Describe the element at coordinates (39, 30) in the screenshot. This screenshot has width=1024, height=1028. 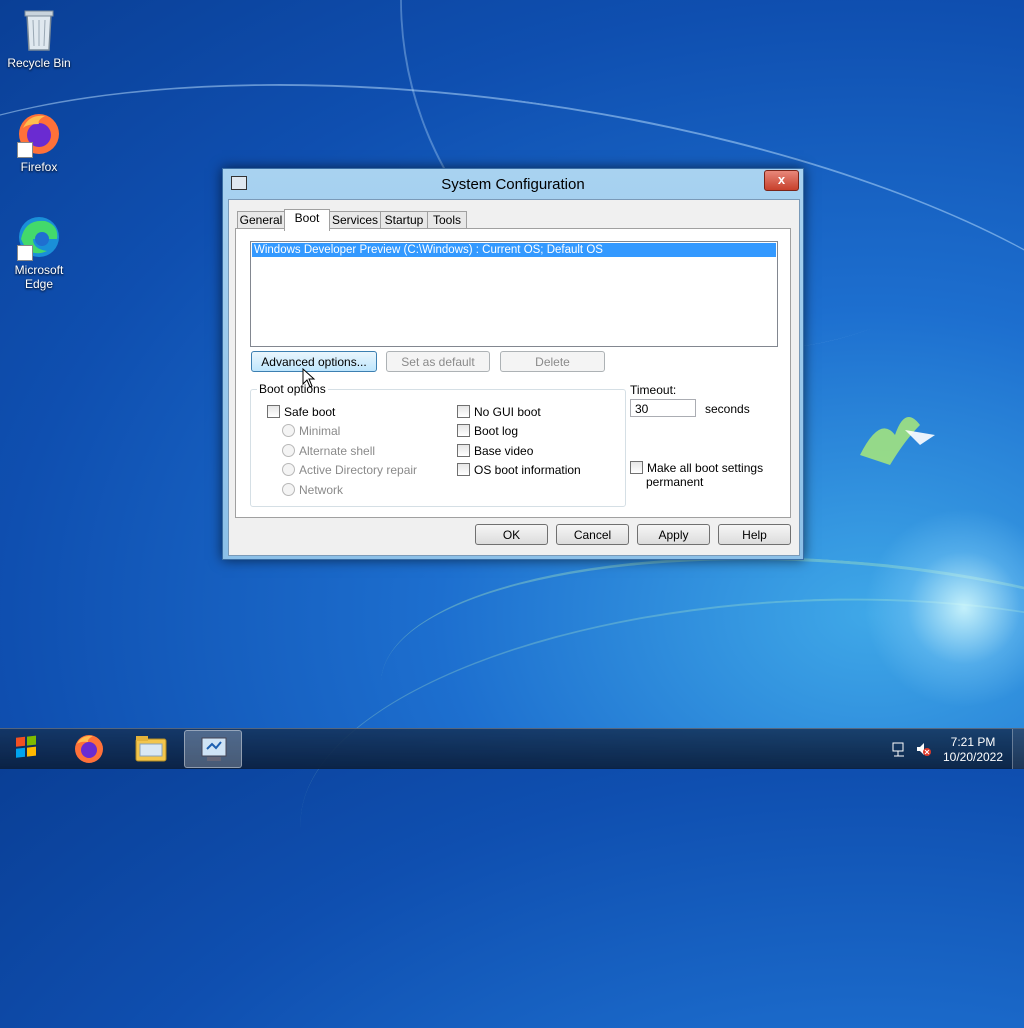
I see `recycle-bin-icon` at that location.